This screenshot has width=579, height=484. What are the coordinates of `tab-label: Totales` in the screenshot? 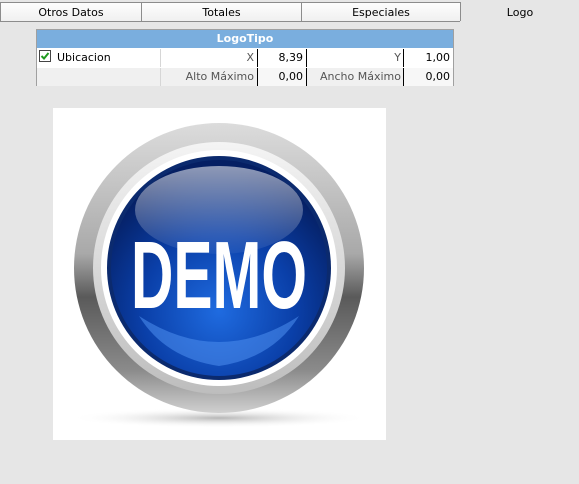 It's located at (221, 12).